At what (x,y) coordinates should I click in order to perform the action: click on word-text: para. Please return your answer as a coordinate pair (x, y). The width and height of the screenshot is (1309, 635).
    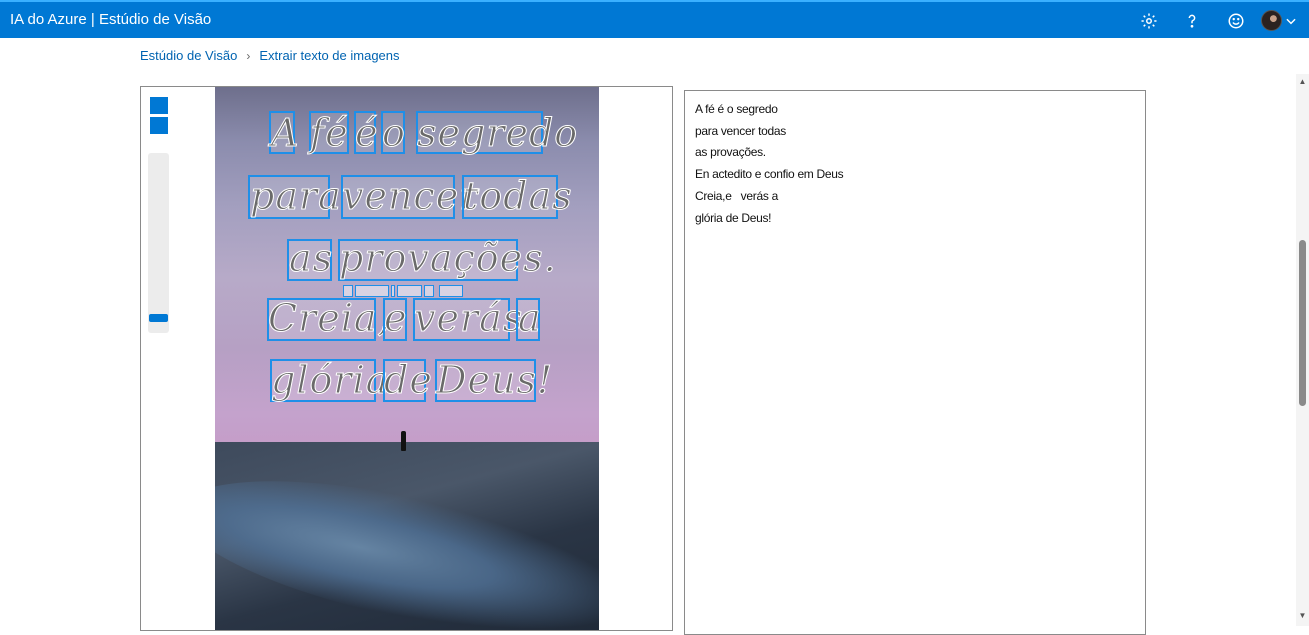
    Looking at the image, I should click on (296, 196).